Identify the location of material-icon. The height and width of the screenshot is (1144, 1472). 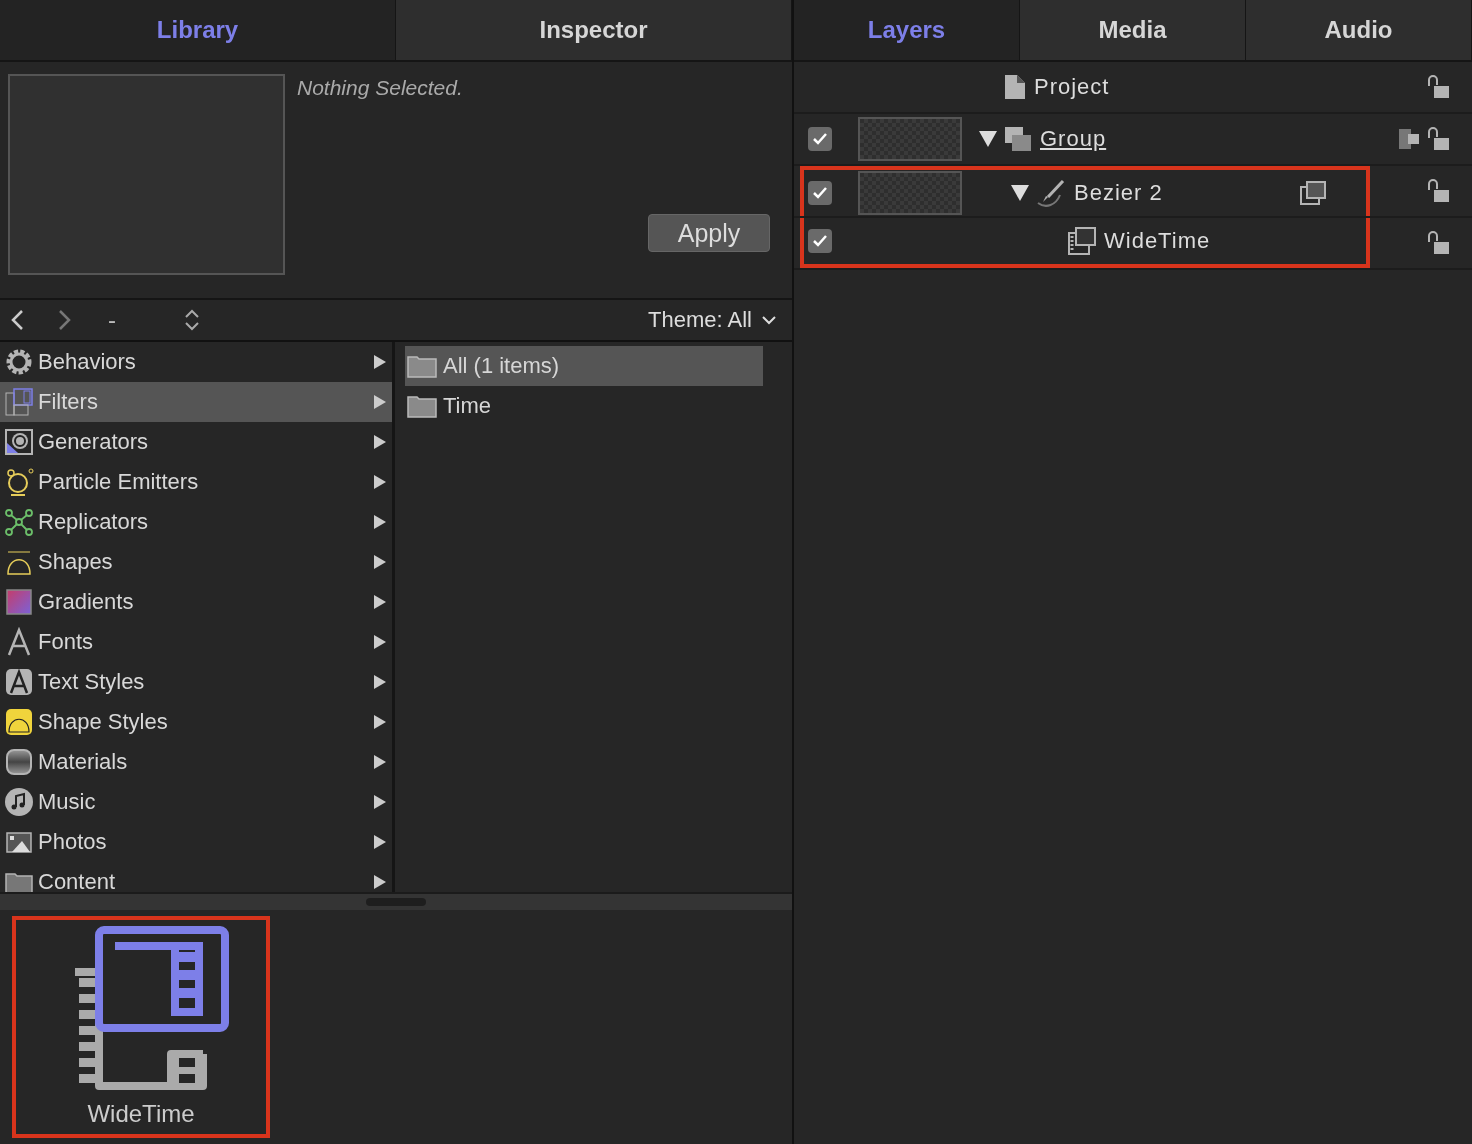
(19, 762).